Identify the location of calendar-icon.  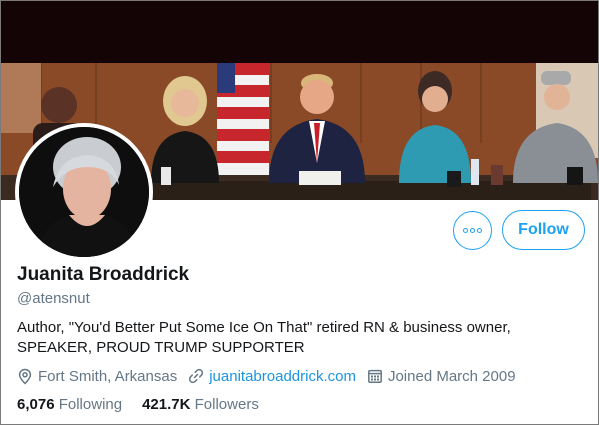
(375, 376).